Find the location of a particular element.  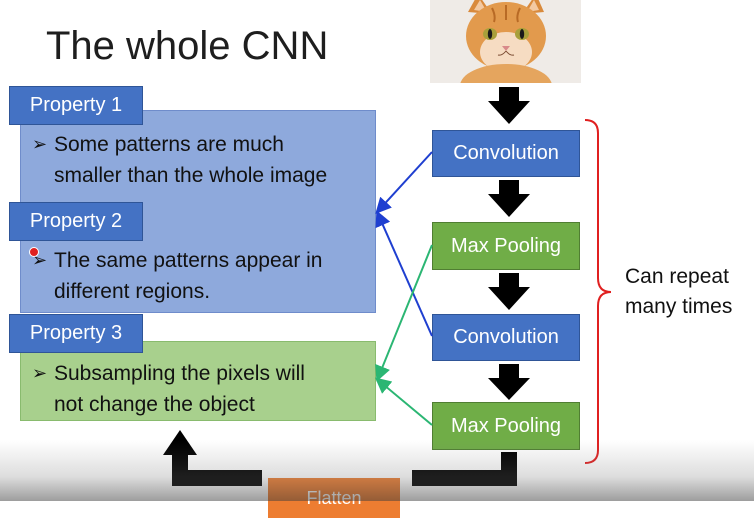

cat-face-icon is located at coordinates (505, 54).